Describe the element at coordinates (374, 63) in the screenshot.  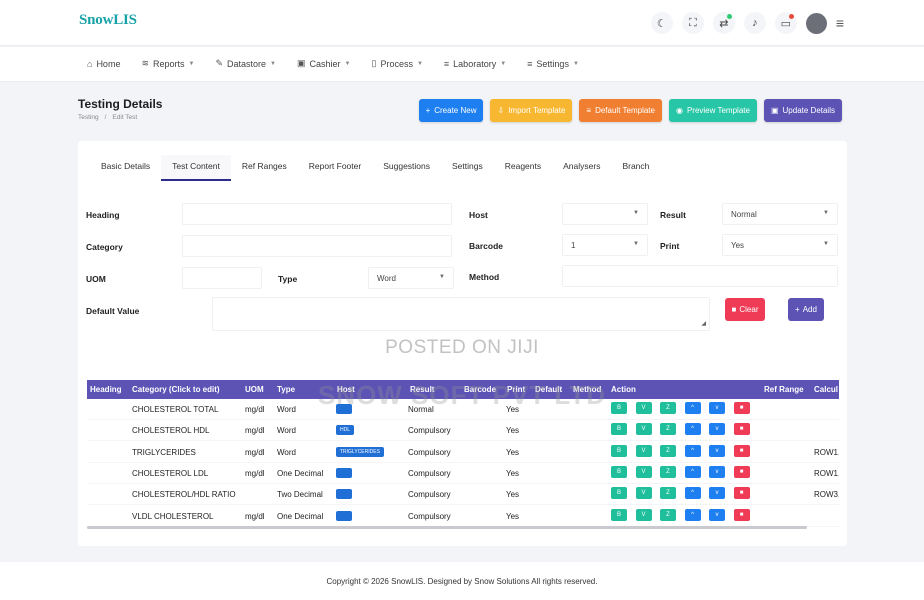
I see `file-icon: ▯` at that location.